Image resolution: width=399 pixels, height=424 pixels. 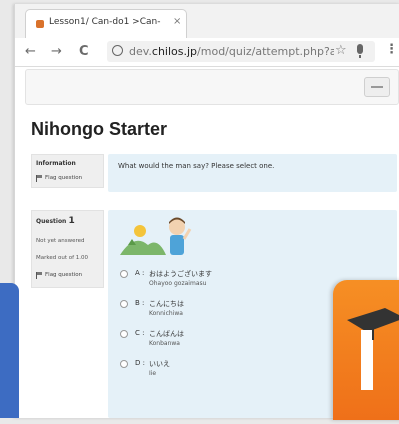 I want to click on star-icon: ☆, so click(x=341, y=50).